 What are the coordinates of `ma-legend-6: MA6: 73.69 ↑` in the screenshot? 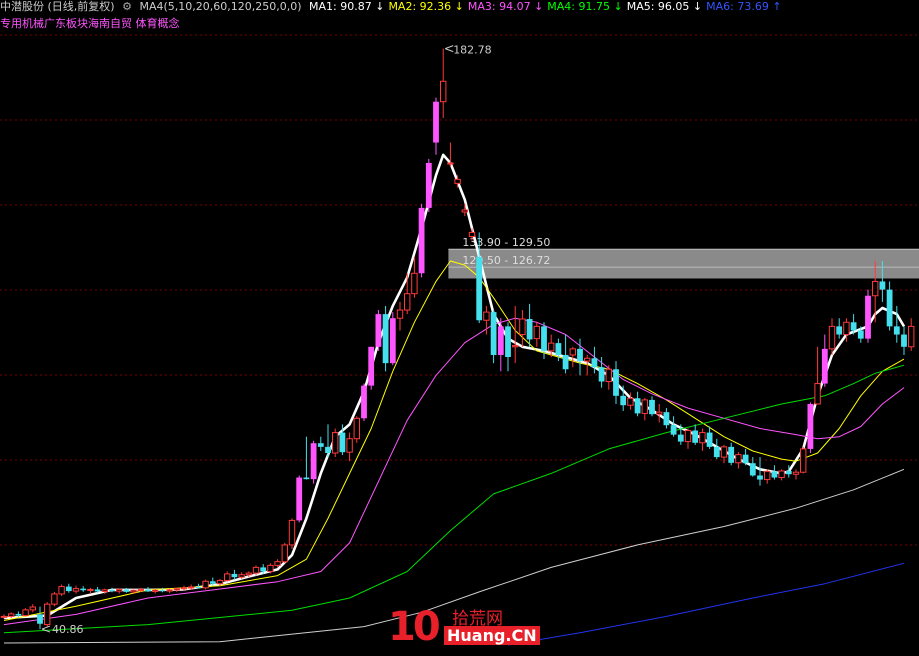 It's located at (744, 6).